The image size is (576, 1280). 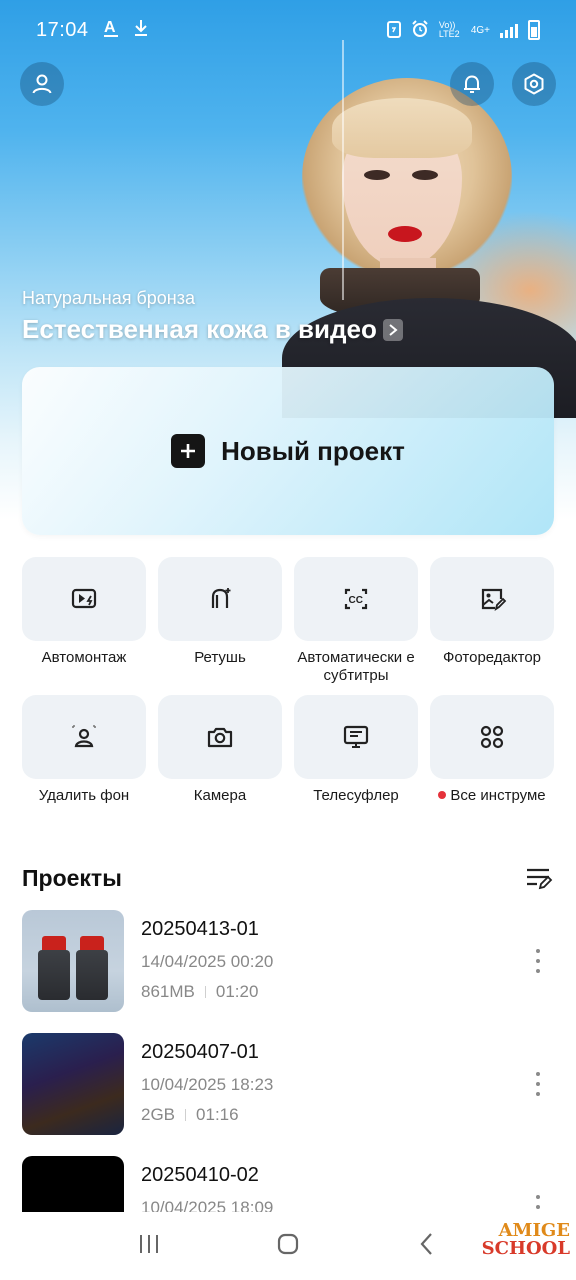 I want to click on status-bar: 17:04 A Vo)) LTE2 4G+, so click(x=288, y=30).